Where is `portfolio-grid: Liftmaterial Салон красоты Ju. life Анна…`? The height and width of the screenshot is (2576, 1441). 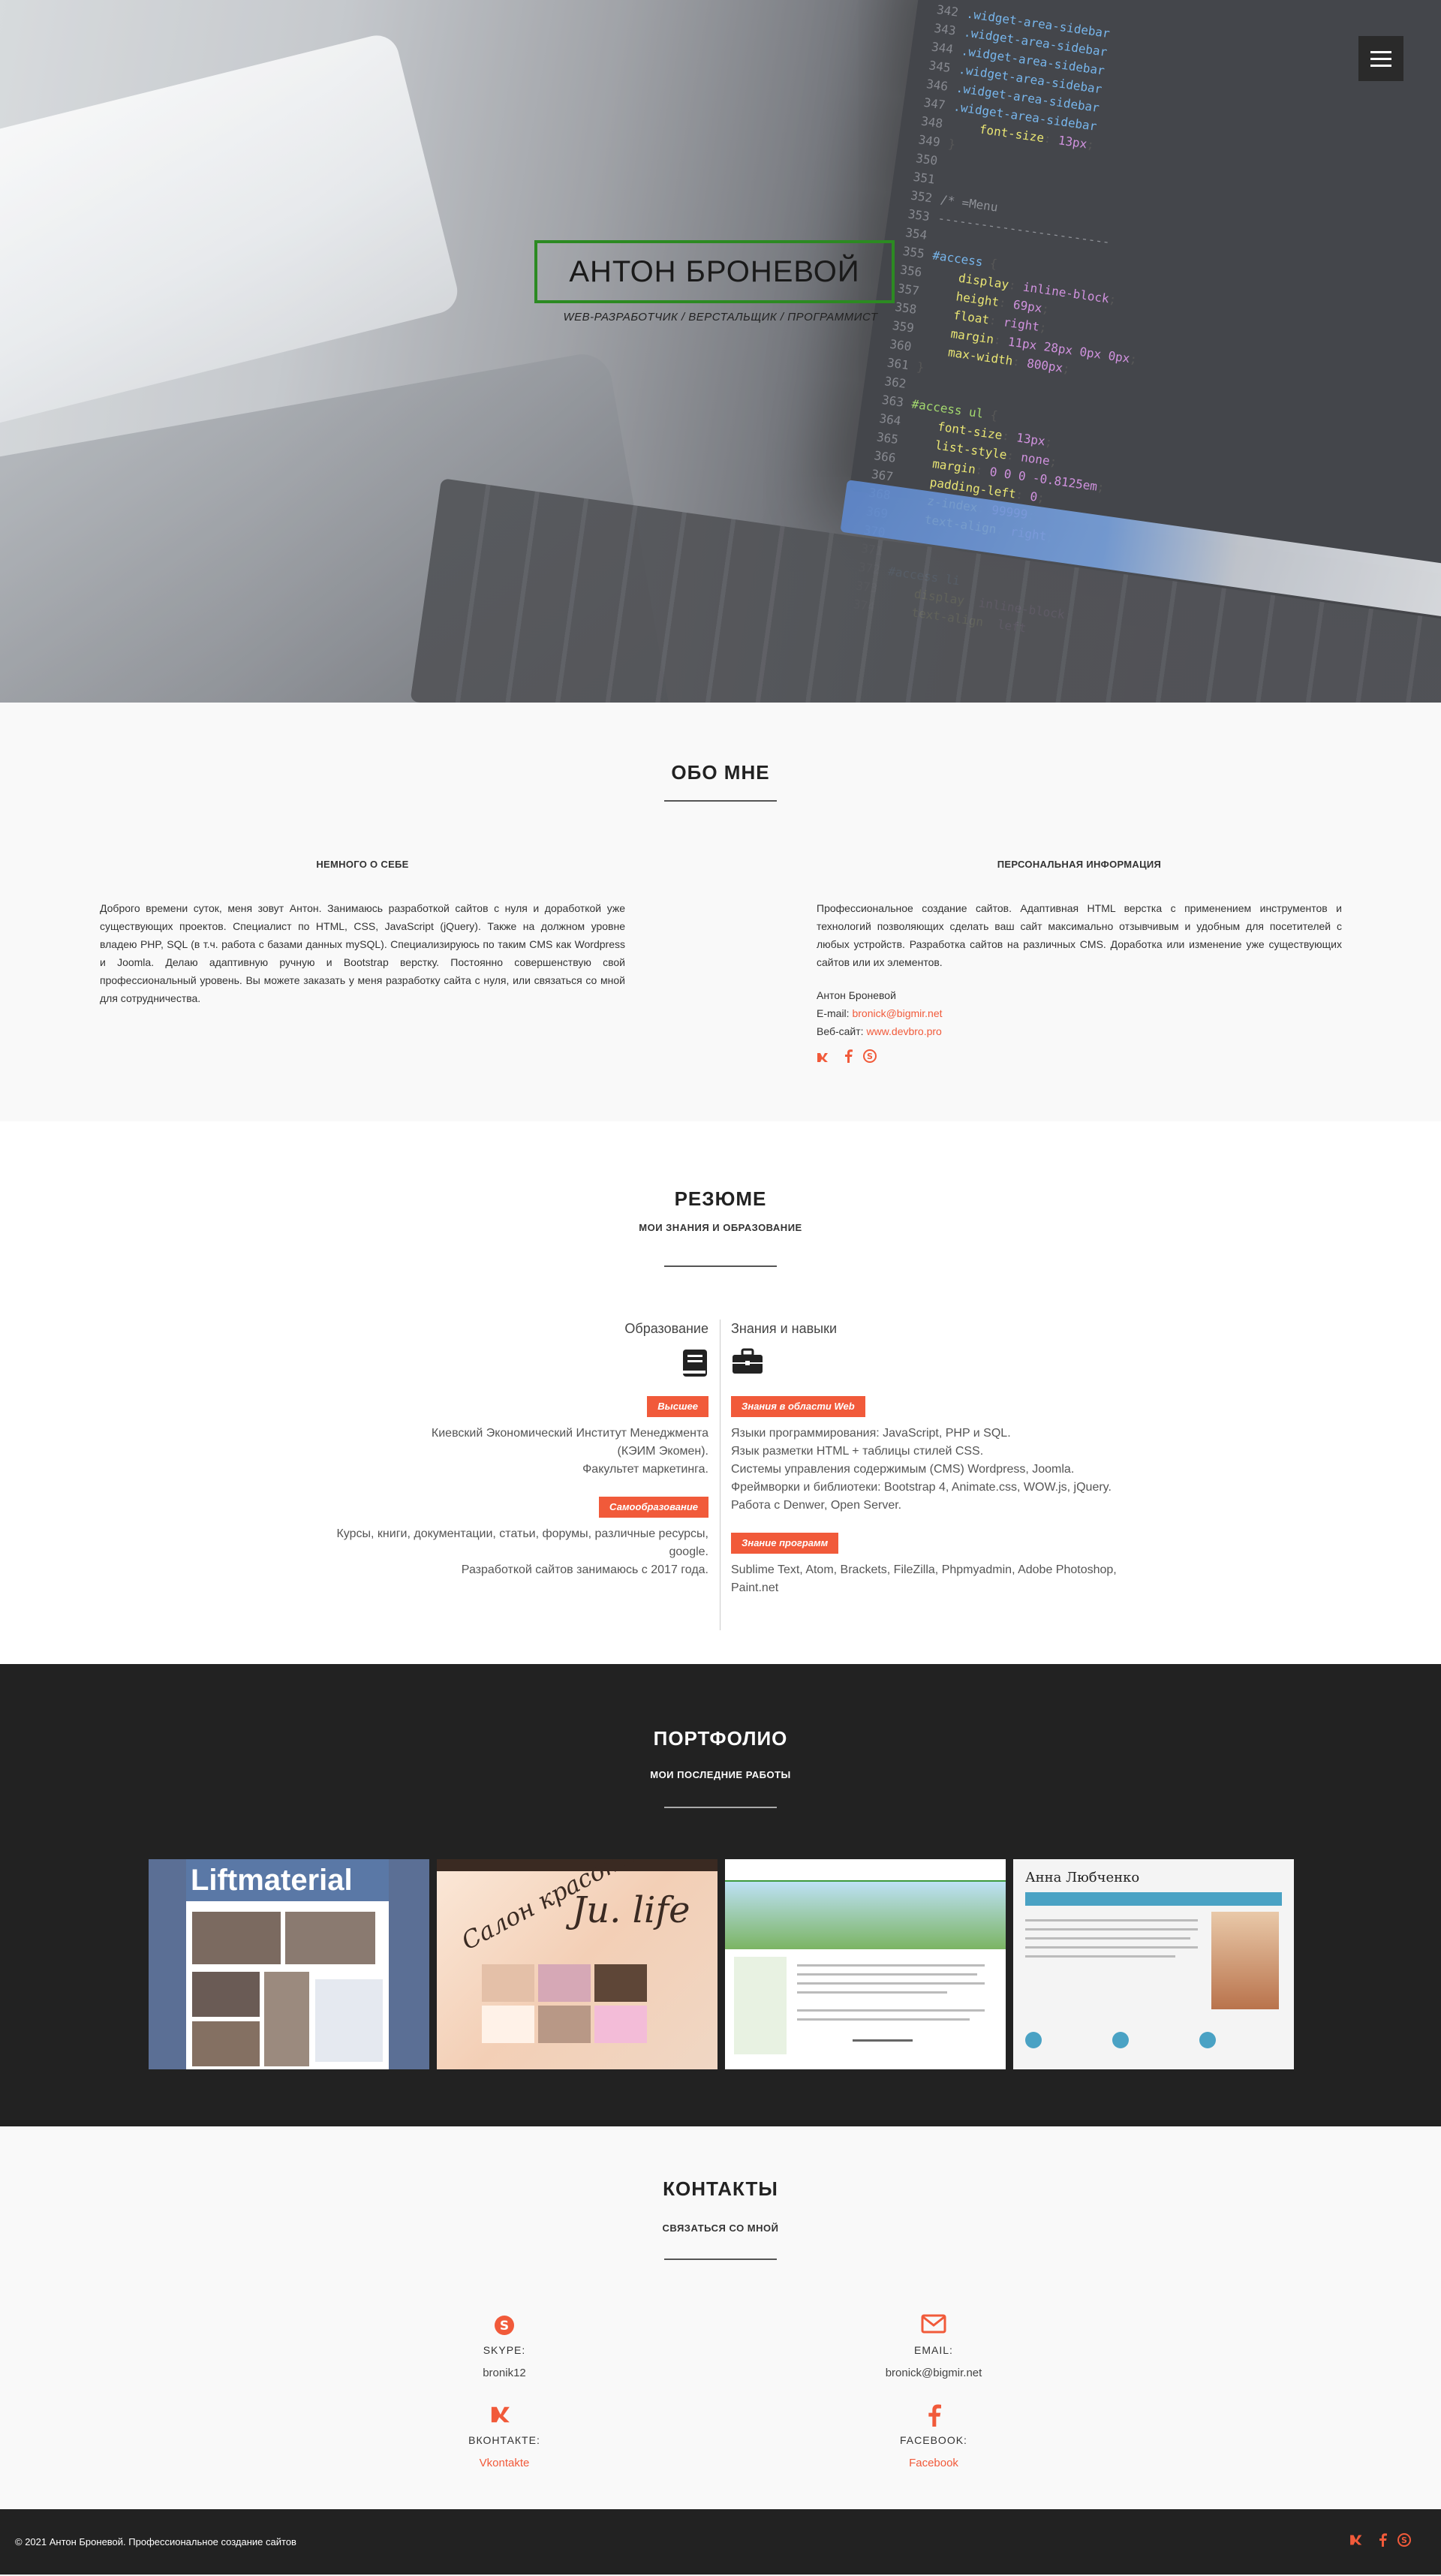
portfolio-grid: Liftmaterial Салон красоты Ju. life Анна… is located at coordinates (721, 1964).